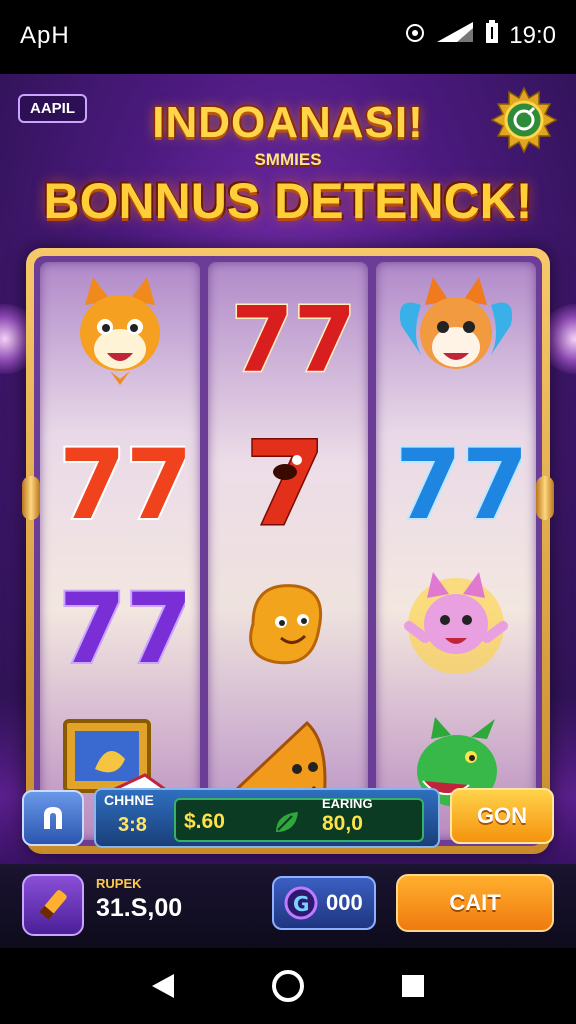 The width and height of the screenshot is (576, 1024). What do you see at coordinates (288, 37) in the screenshot?
I see `status-bar: ApH 19:0` at bounding box center [288, 37].